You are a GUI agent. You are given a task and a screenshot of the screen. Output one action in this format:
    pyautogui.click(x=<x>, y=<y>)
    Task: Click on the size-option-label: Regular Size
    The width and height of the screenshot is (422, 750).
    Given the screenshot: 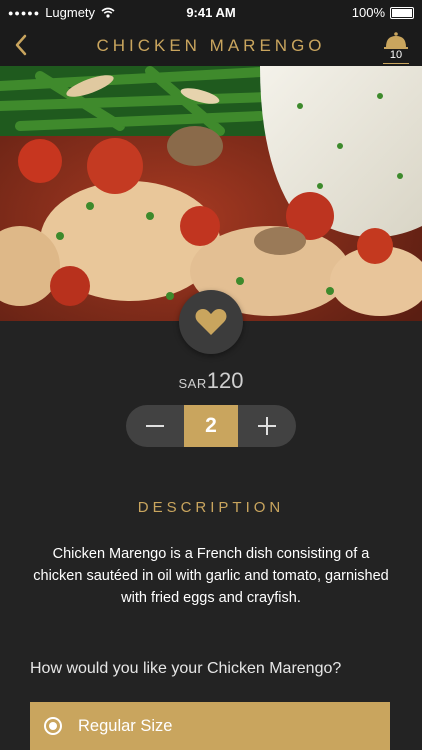 What is the action you would take?
    pyautogui.click(x=125, y=725)
    